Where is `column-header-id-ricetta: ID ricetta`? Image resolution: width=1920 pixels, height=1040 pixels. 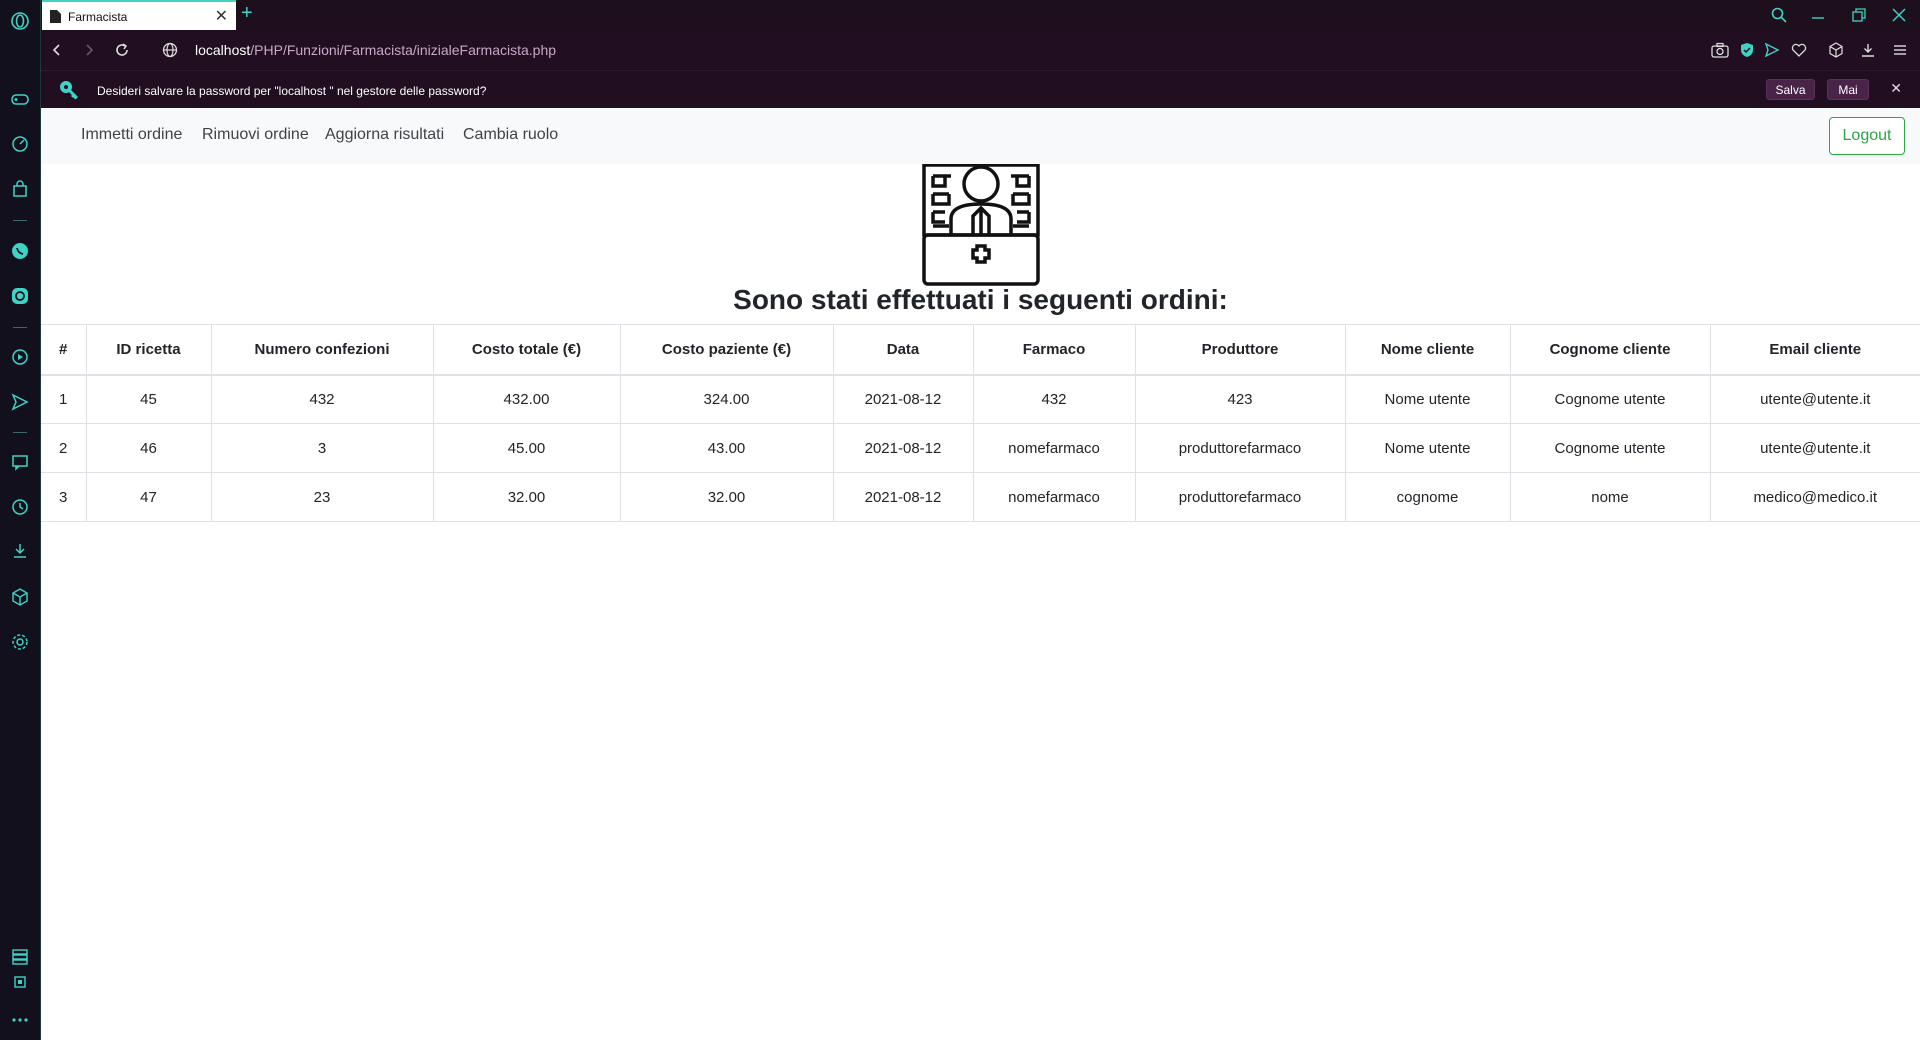
column-header-id-ricetta: ID ricetta is located at coordinates (148, 350).